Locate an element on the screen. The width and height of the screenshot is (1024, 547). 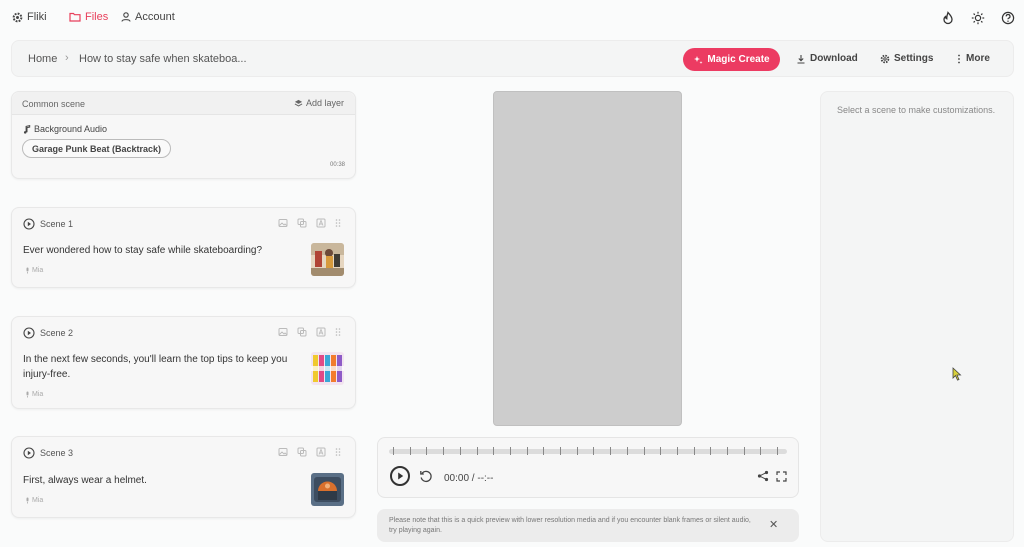
more-label: More is located at coordinates (978, 58).